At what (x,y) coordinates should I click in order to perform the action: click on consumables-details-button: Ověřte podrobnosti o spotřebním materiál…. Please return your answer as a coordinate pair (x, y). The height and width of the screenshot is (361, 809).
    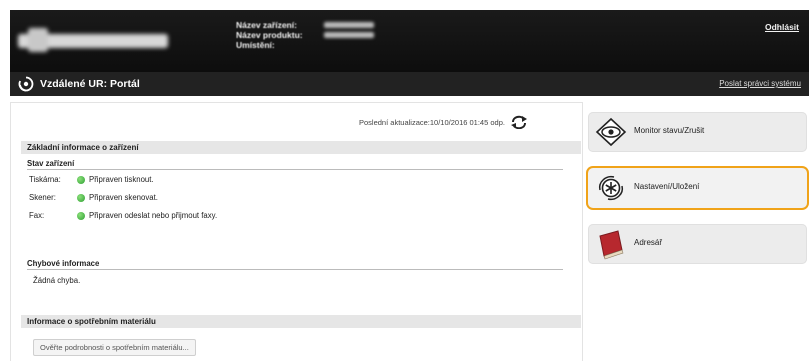
    Looking at the image, I should click on (114, 347).